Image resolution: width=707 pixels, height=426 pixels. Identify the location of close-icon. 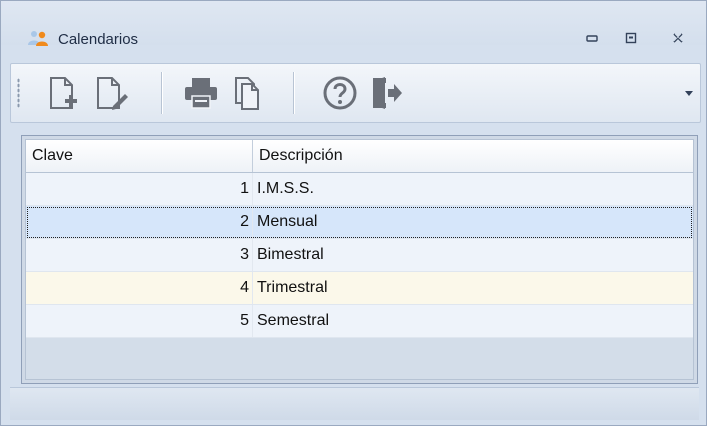
(678, 38).